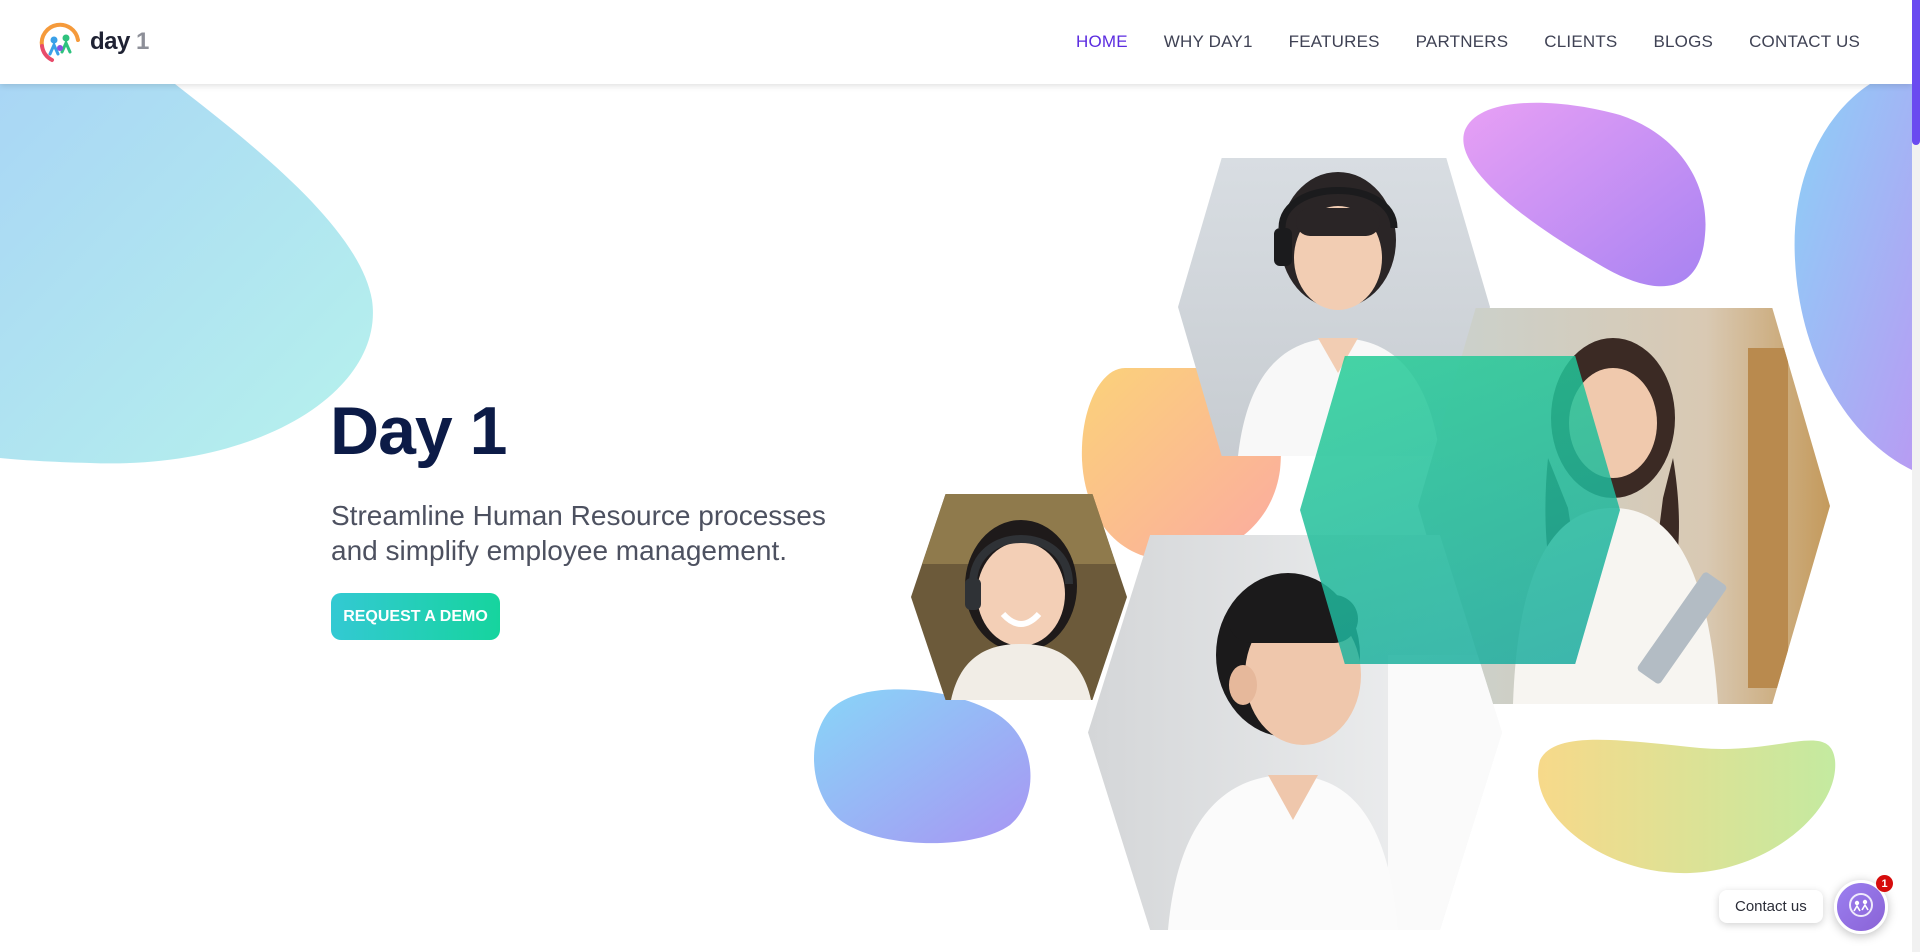 The width and height of the screenshot is (1920, 952). What do you see at coordinates (1460, 510) in the screenshot?
I see `green-hex-overlay` at bounding box center [1460, 510].